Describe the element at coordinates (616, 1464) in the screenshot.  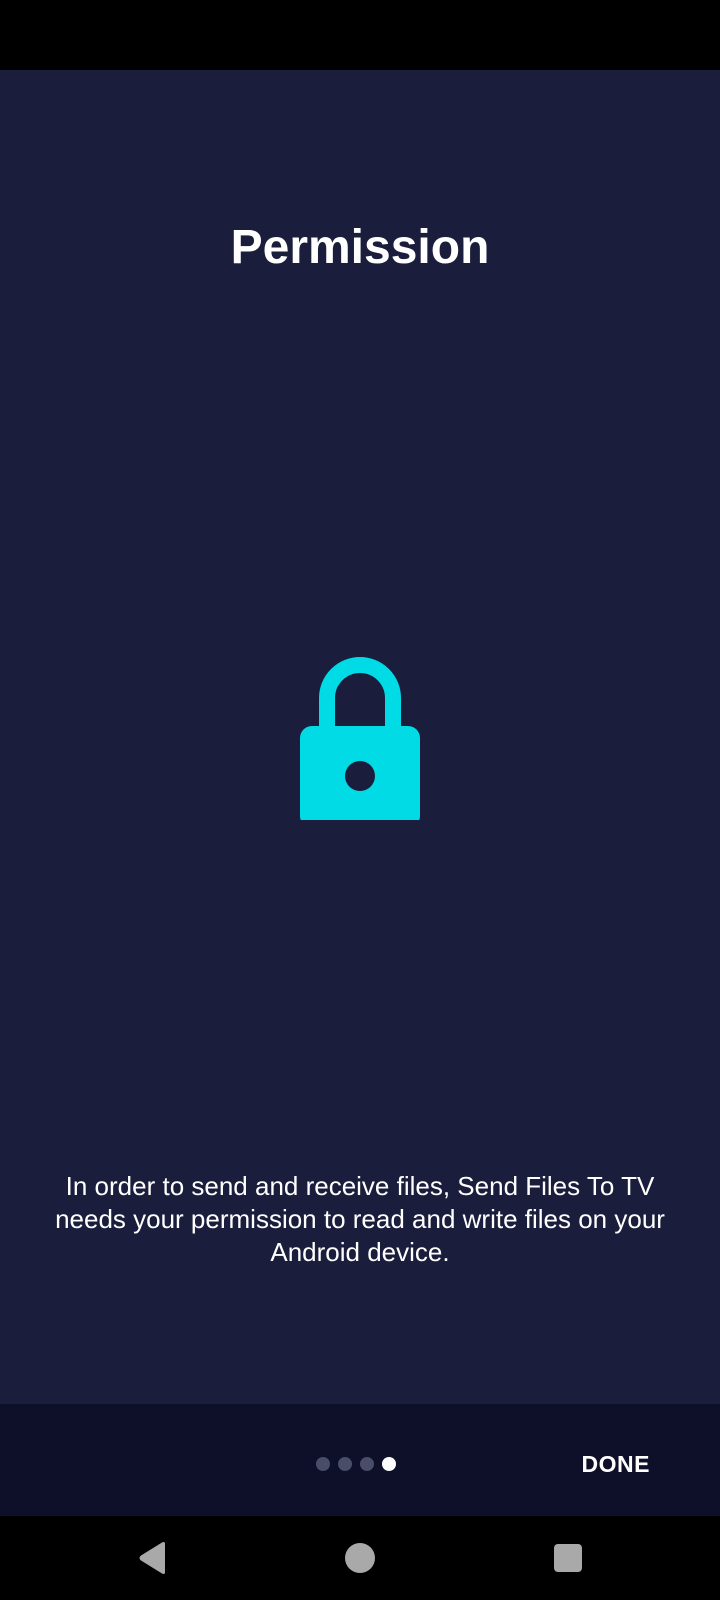
I see `done-button: DONE` at that location.